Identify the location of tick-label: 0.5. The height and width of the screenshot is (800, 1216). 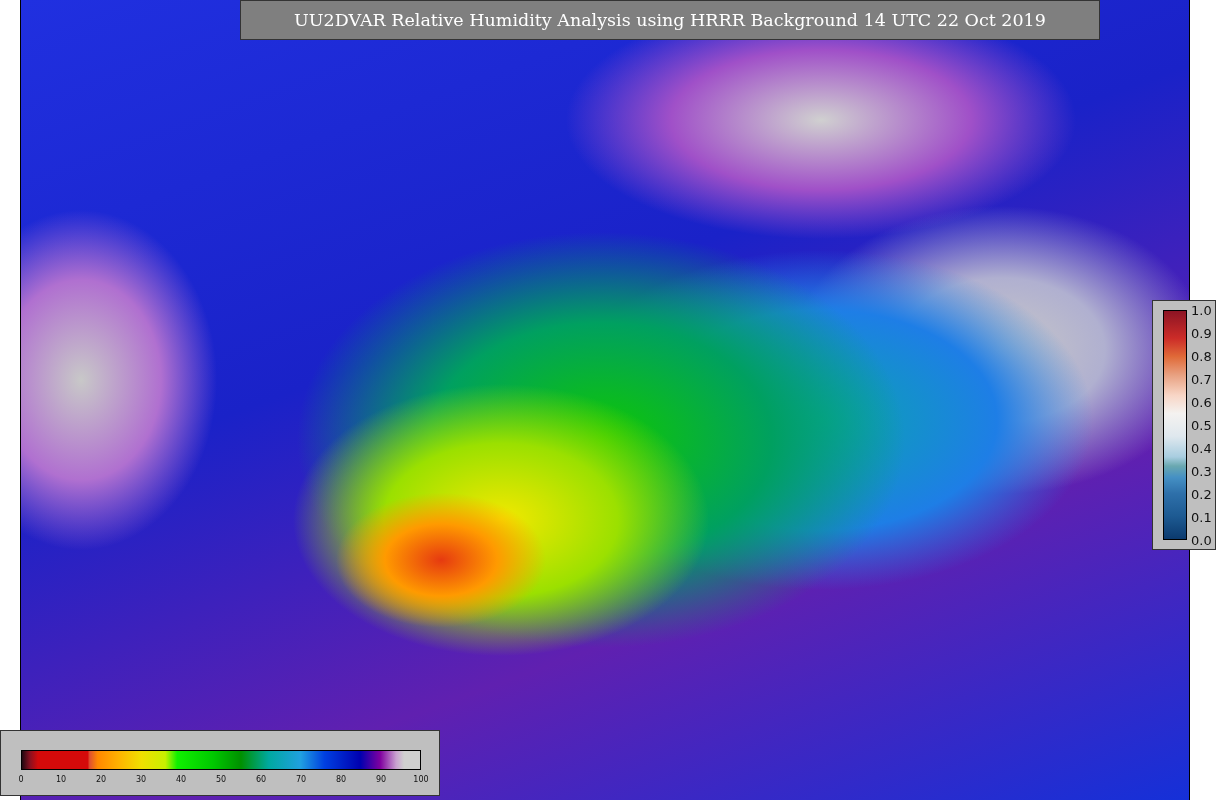
(1201, 425).